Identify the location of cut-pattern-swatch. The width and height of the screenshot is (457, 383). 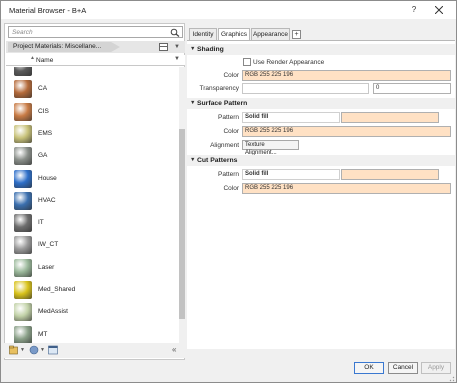
(390, 174).